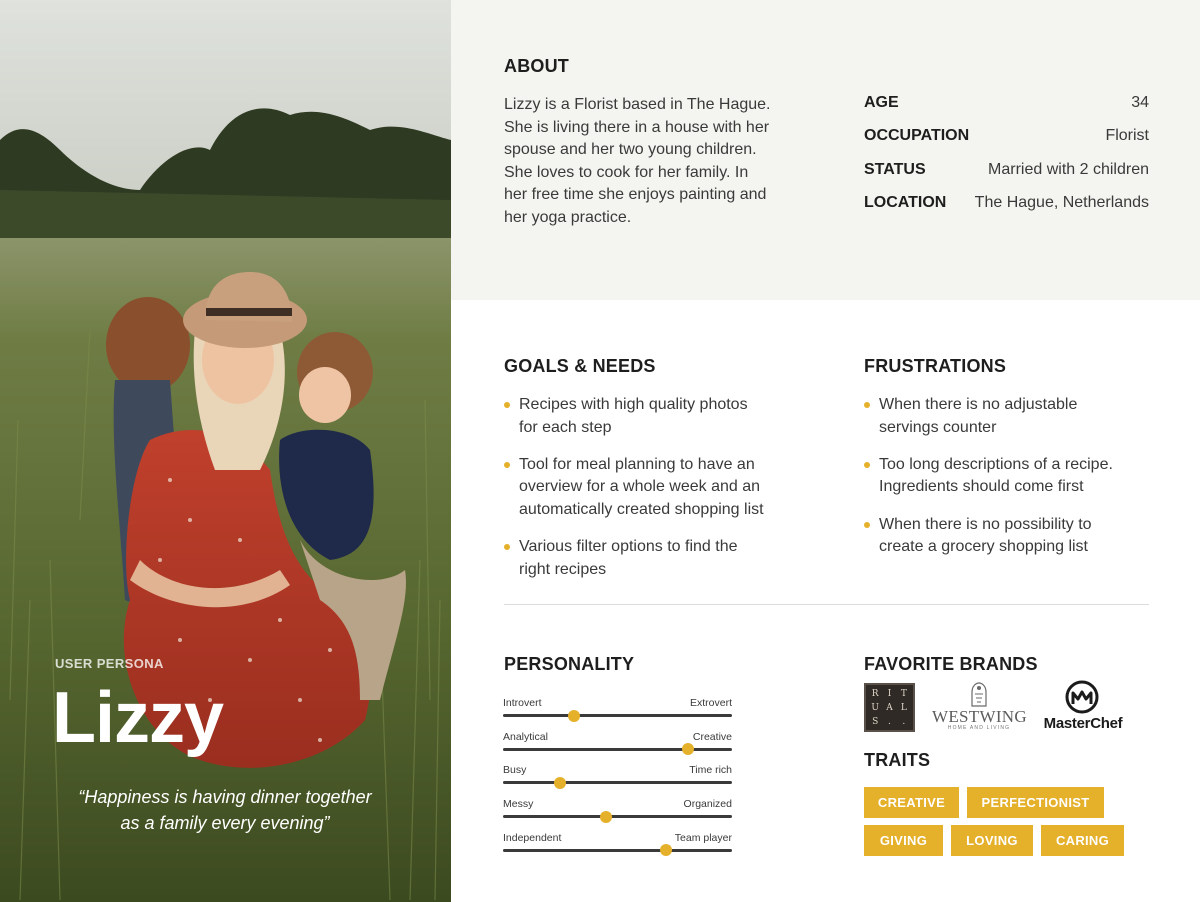 The image size is (1200, 902). What do you see at coordinates (1035, 802) in the screenshot?
I see `trait-badge: PERFECTIONIST` at bounding box center [1035, 802].